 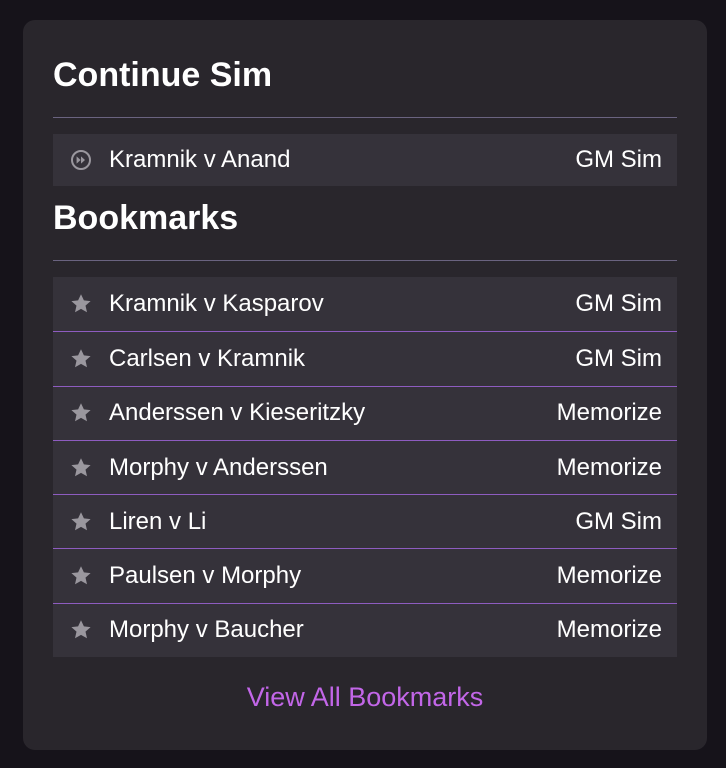 I want to click on fast-forward-icon, so click(x=81, y=160).